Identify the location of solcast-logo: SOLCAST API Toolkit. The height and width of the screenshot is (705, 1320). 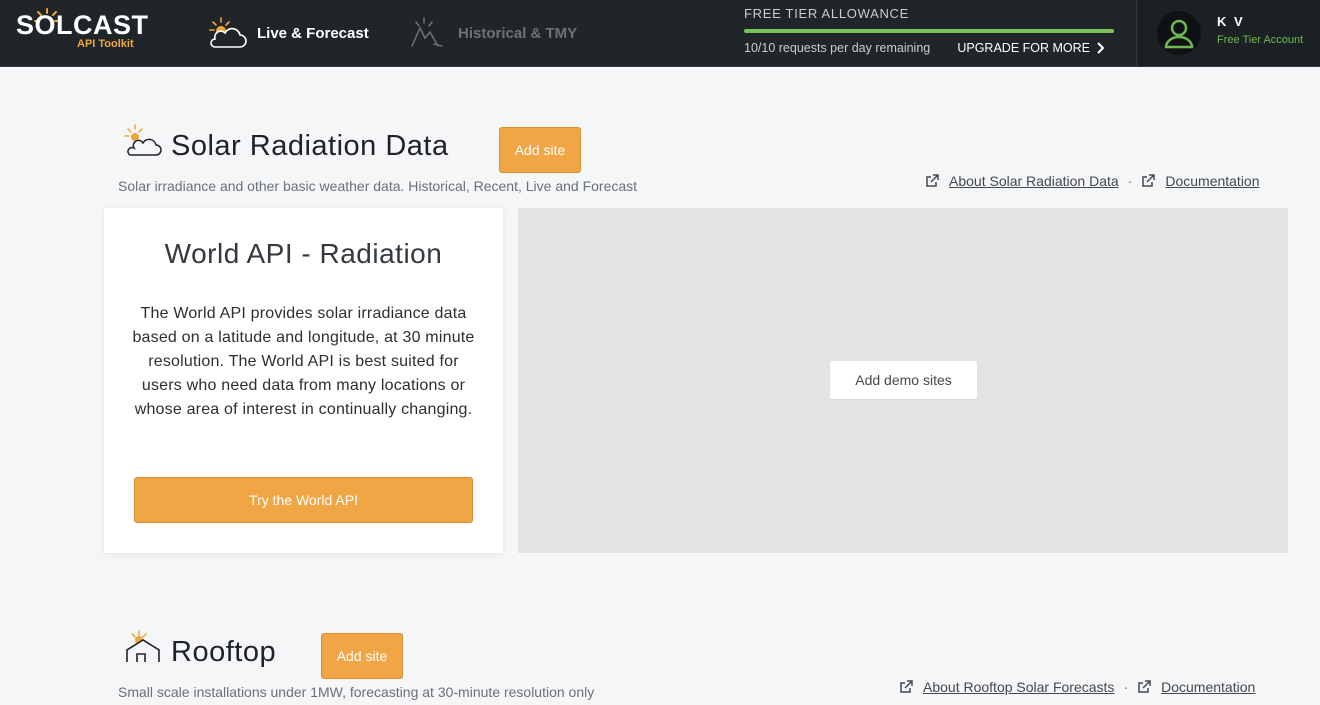
(82, 31).